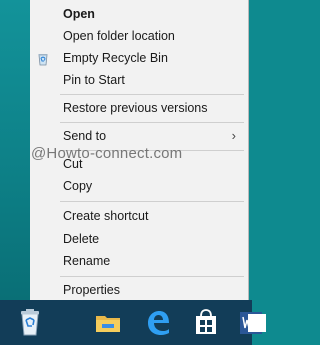 This screenshot has height=345, width=320. I want to click on menu-item-create-shortcut: Create shortcut, so click(139, 216).